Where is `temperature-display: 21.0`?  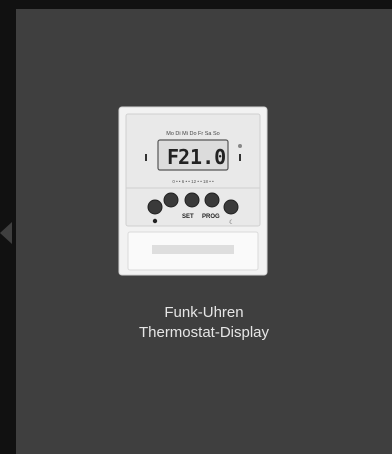
temperature-display: 21.0 is located at coordinates (202, 157).